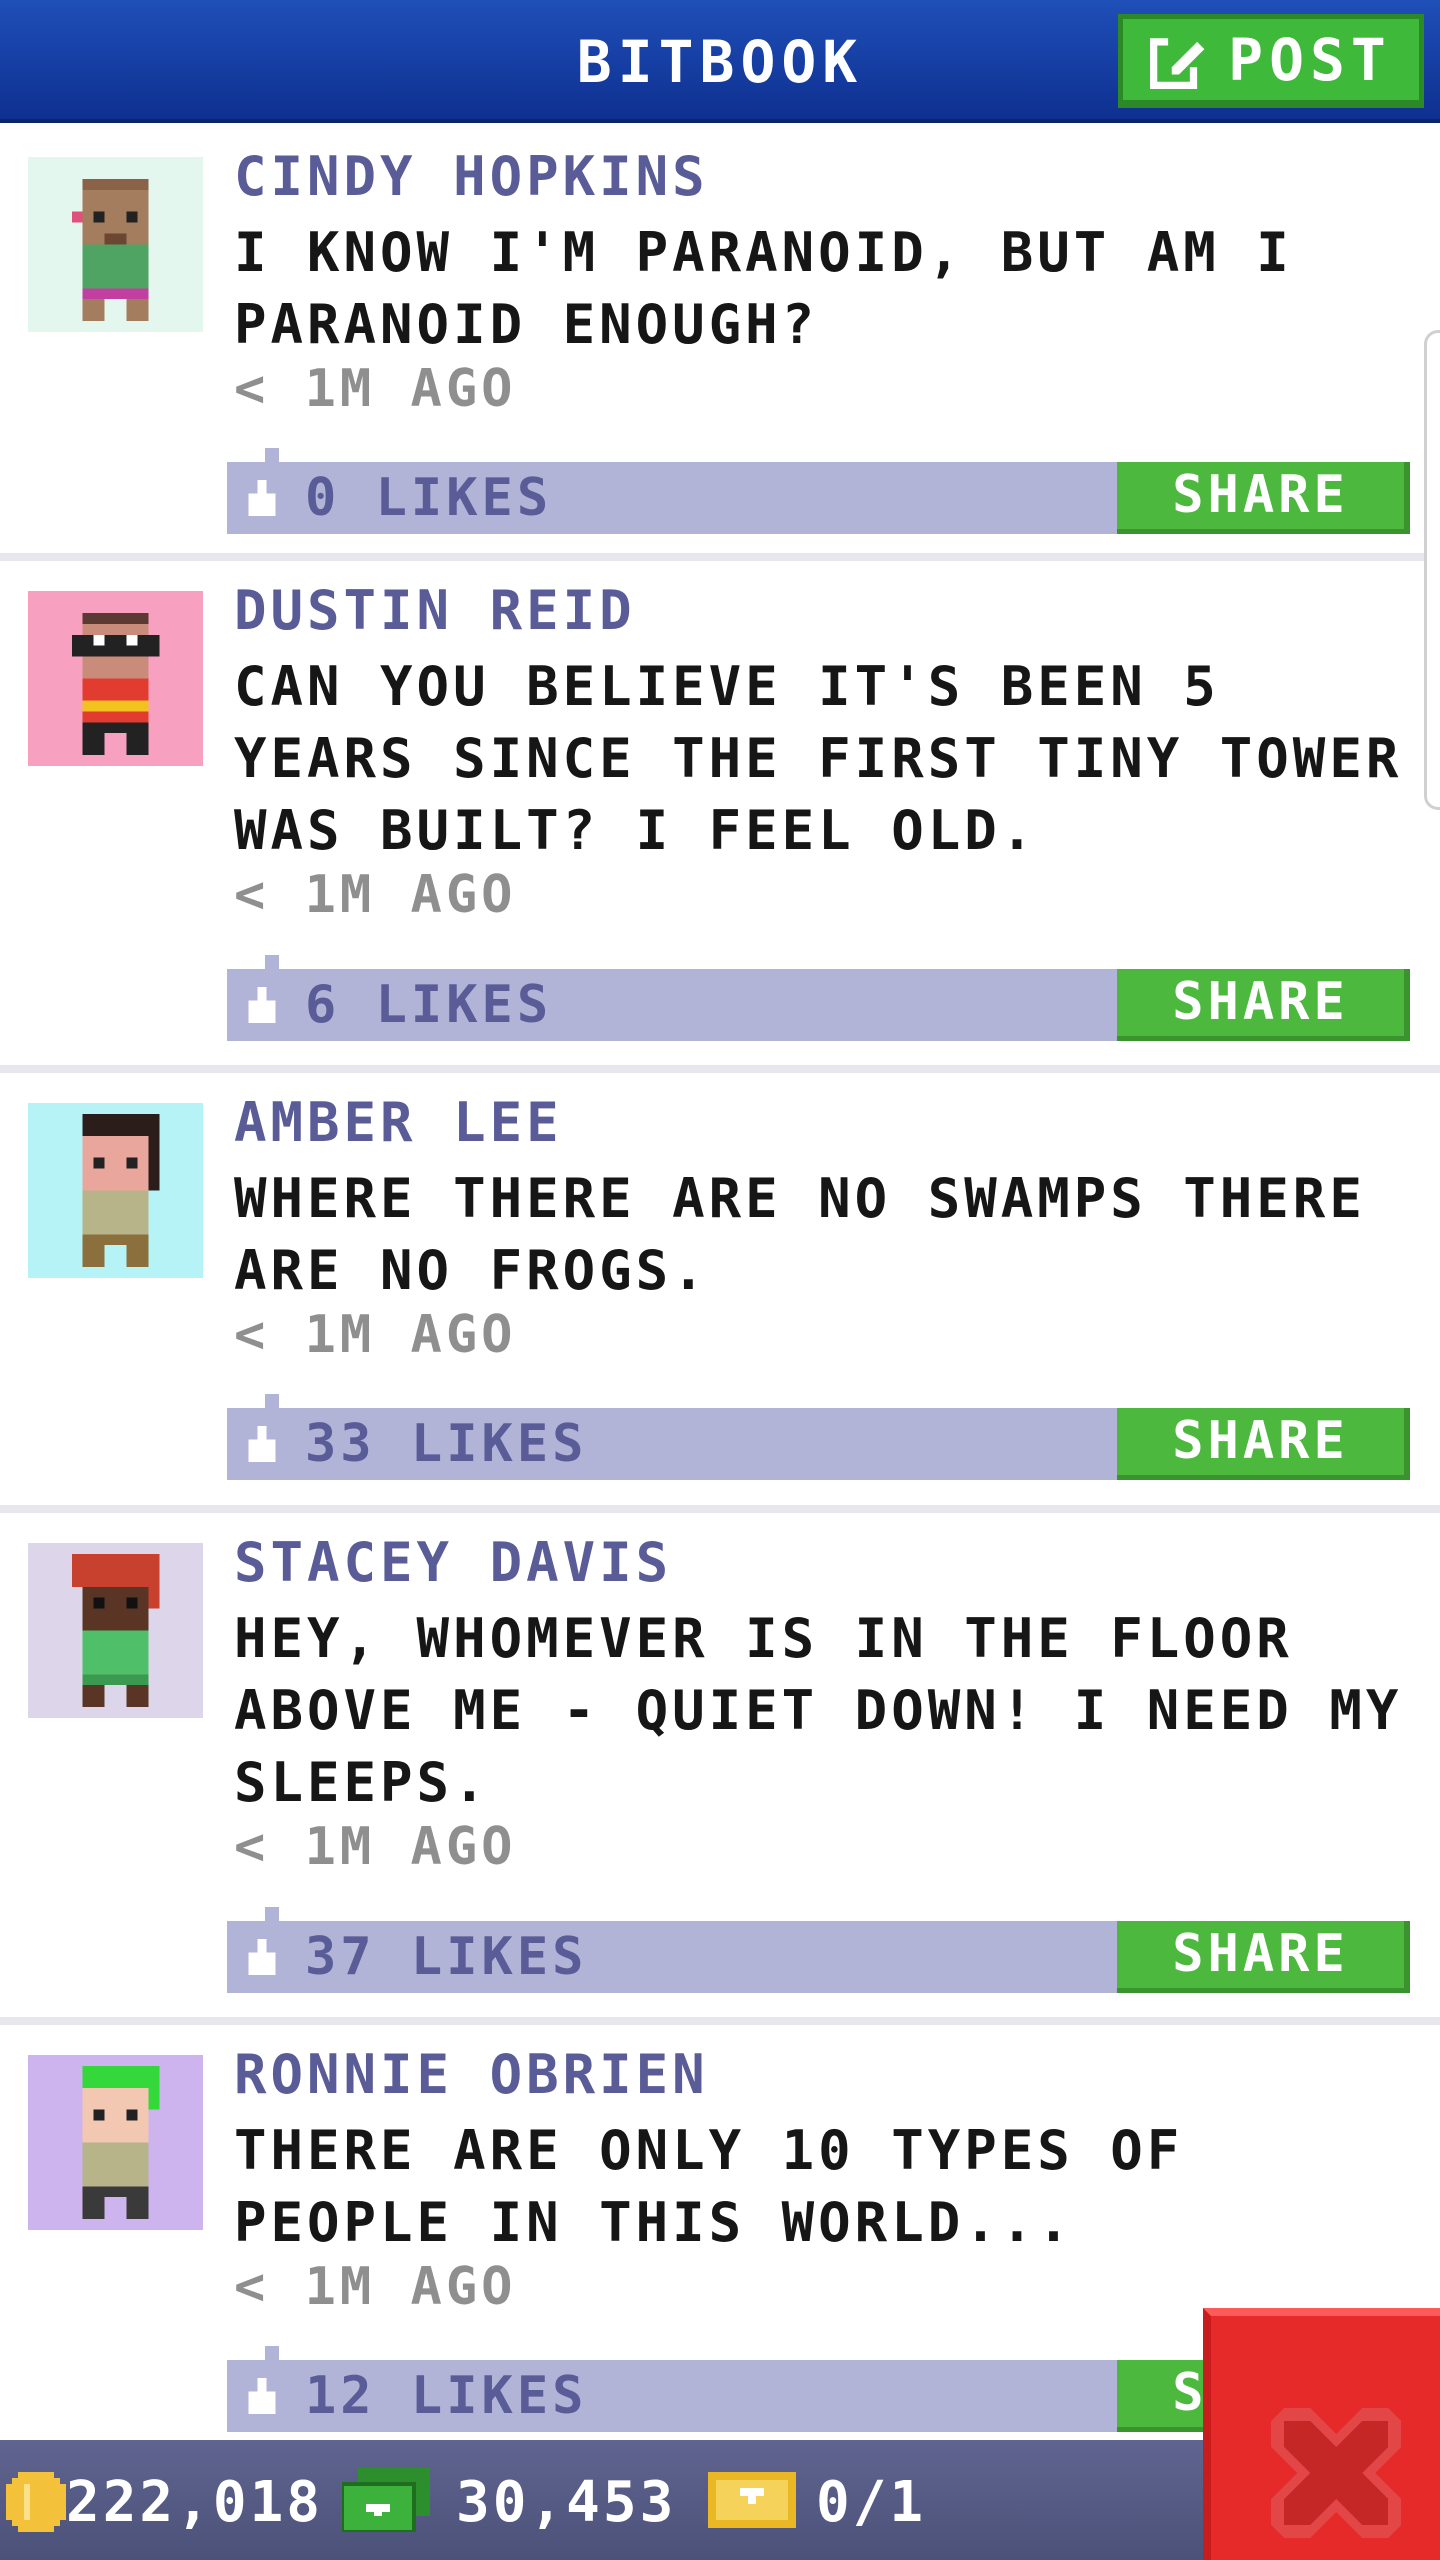  Describe the element at coordinates (720, 61) in the screenshot. I see `app-header: BITBOOK POST` at that location.